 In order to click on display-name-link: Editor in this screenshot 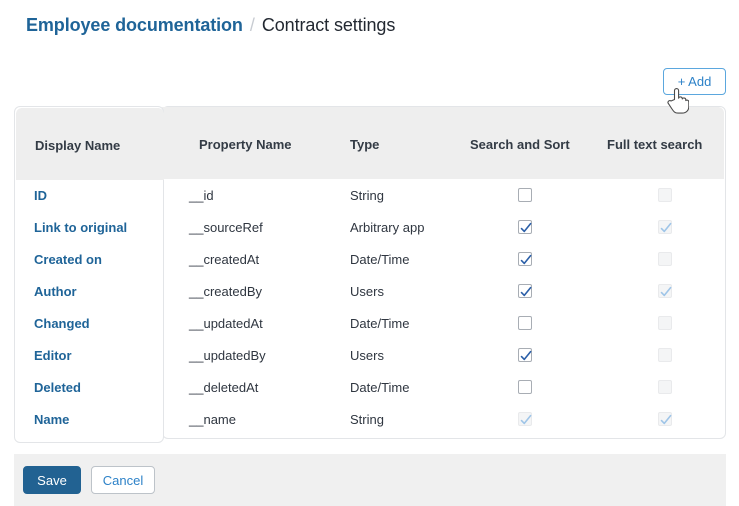, I will do `click(53, 355)`.